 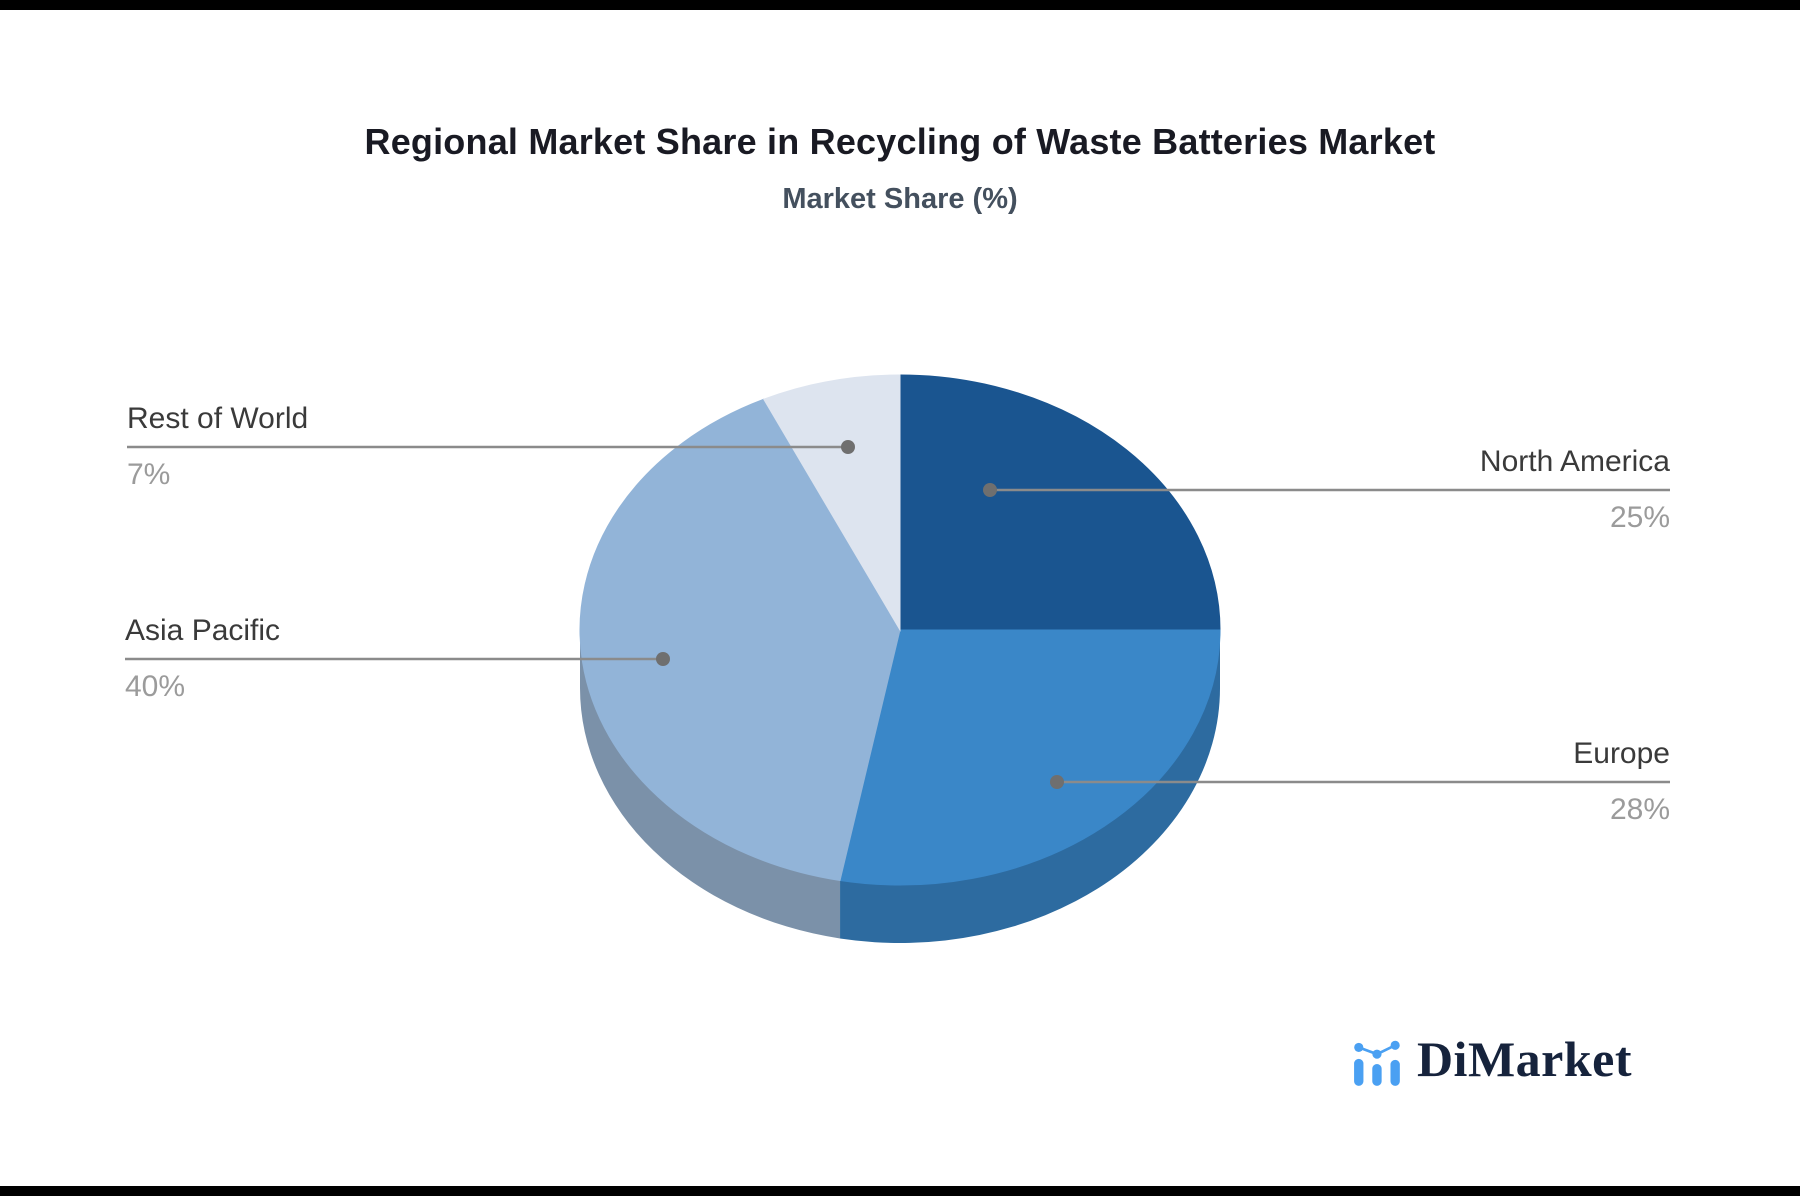 What do you see at coordinates (149, 474) in the screenshot?
I see `callout-value-rest-of-world: 7%` at bounding box center [149, 474].